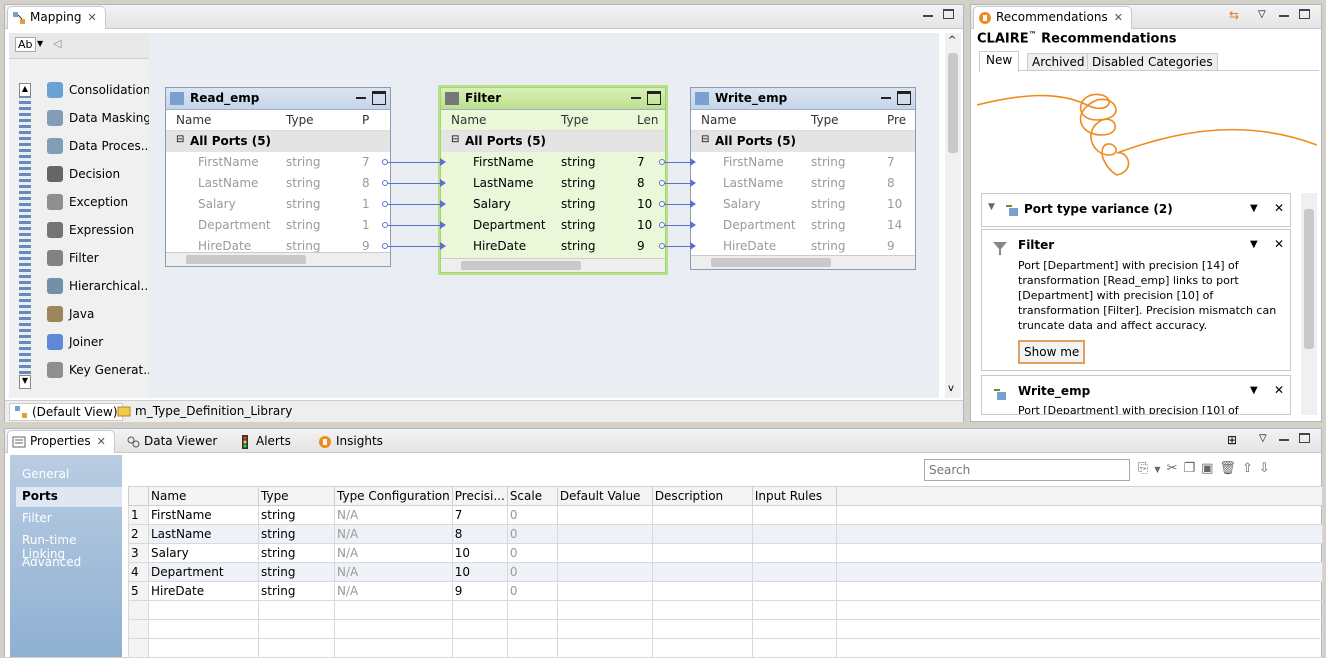 The height and width of the screenshot is (658, 1326). I want to click on palette-scrollbar: ▲ ▼, so click(25, 236).